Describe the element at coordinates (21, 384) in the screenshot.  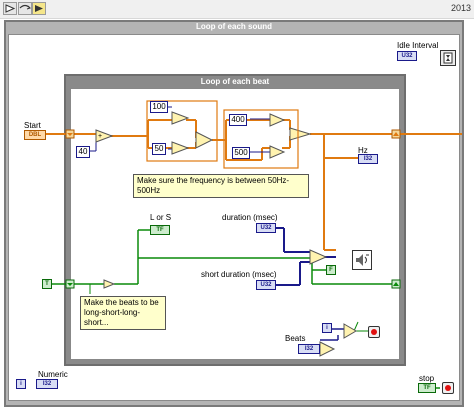
I see `outer-iteration-terminal: i` at that location.